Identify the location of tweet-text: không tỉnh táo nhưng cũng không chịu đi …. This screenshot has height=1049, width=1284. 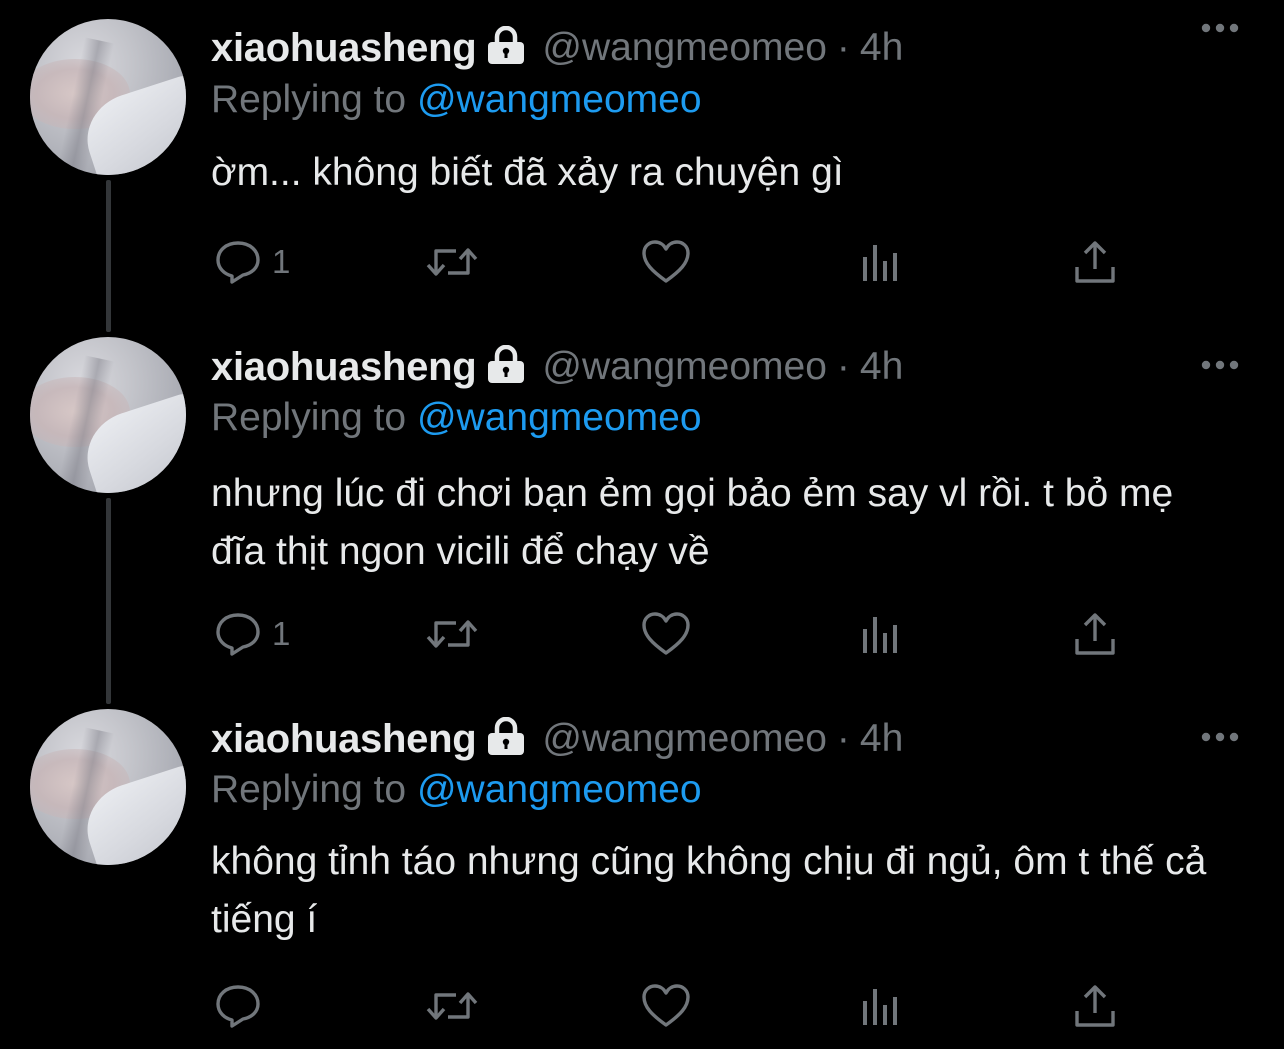
(709, 890).